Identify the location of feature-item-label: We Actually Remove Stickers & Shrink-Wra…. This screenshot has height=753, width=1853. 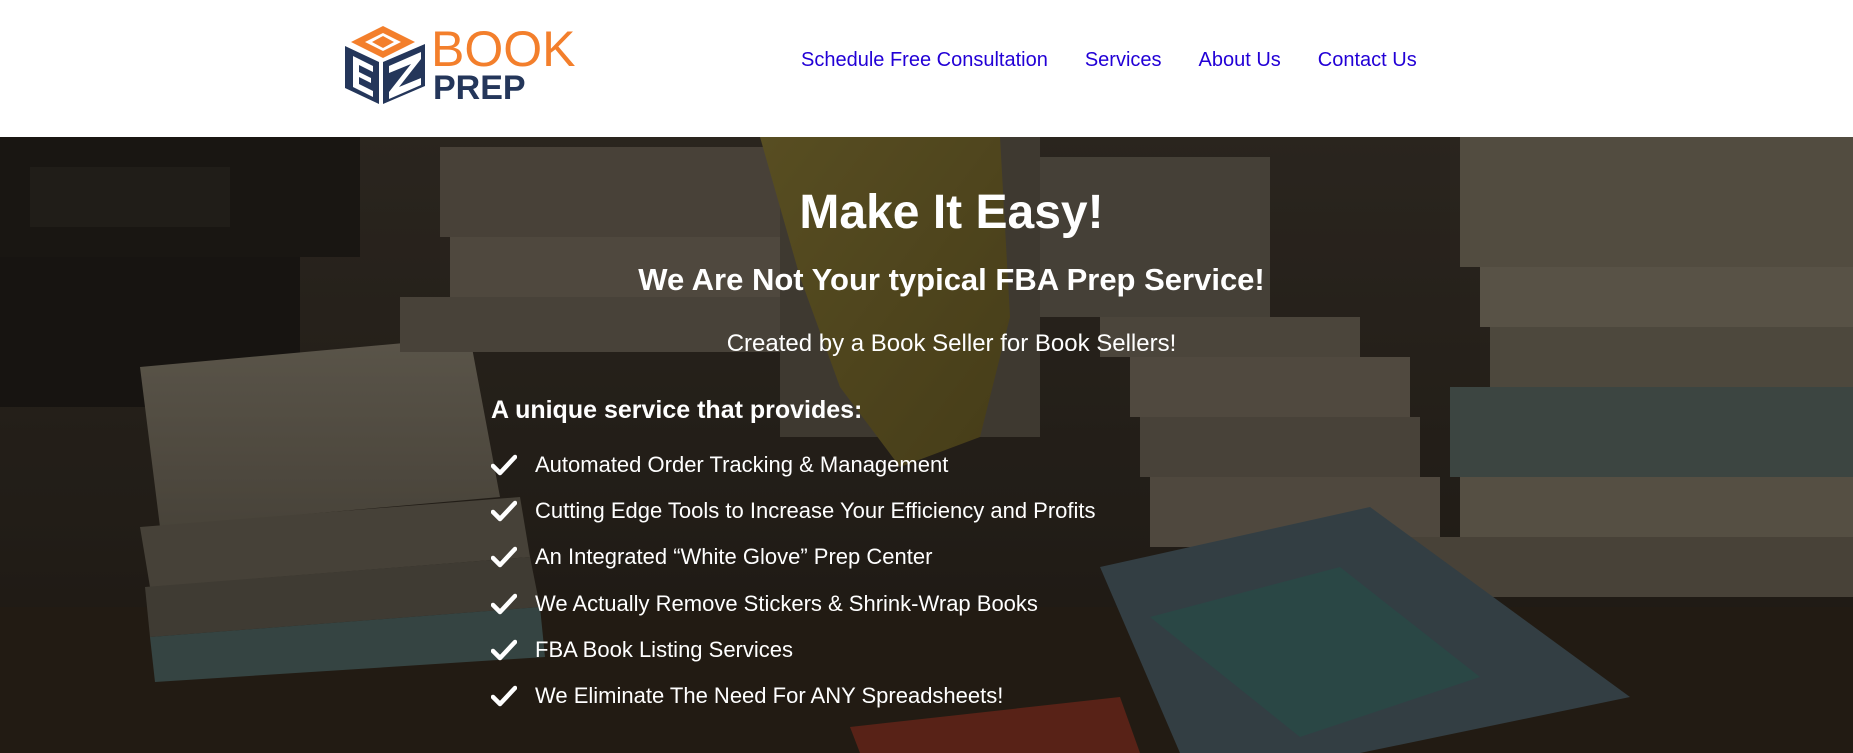
(786, 603).